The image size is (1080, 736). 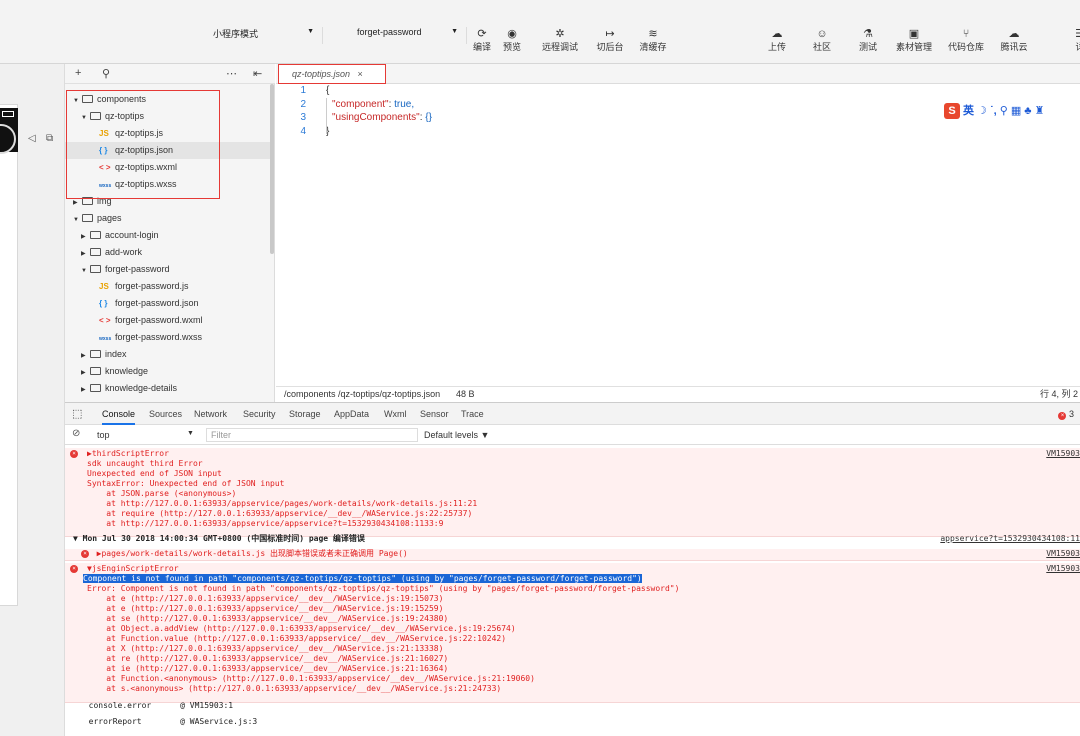 What do you see at coordinates (145, 463) in the screenshot?
I see `console-text: sdk uncaught third Error` at bounding box center [145, 463].